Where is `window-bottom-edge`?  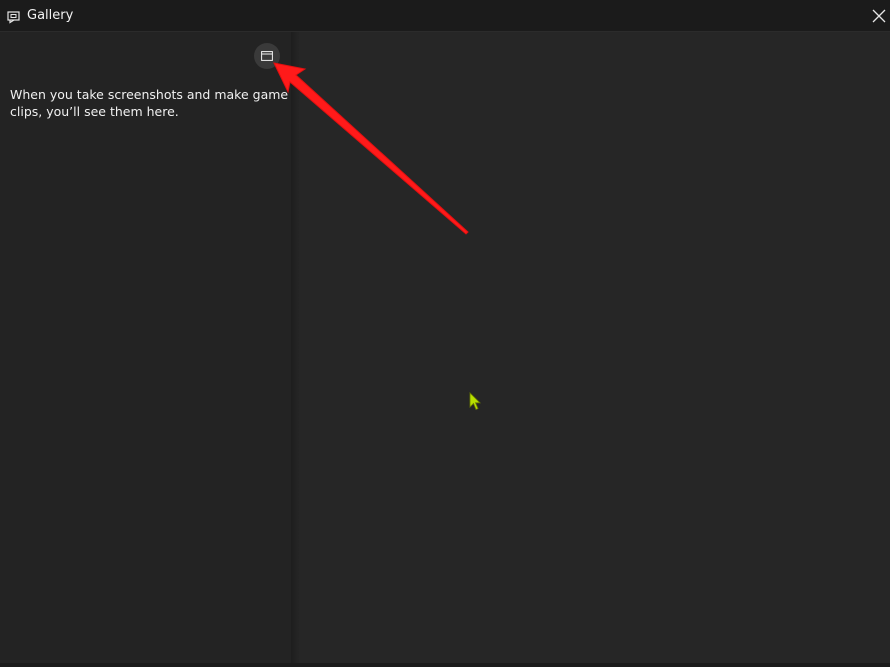
window-bottom-edge is located at coordinates (445, 665).